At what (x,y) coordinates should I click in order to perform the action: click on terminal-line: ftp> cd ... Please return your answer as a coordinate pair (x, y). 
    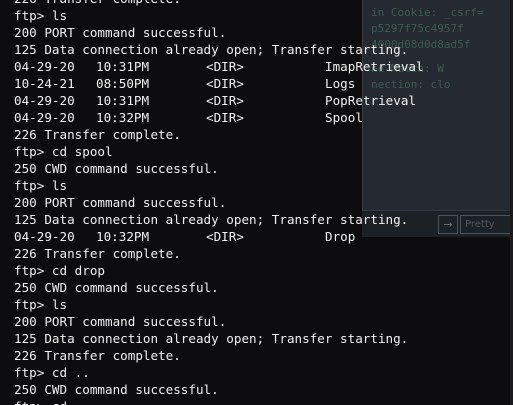
    Looking at the image, I should click on (52, 372).